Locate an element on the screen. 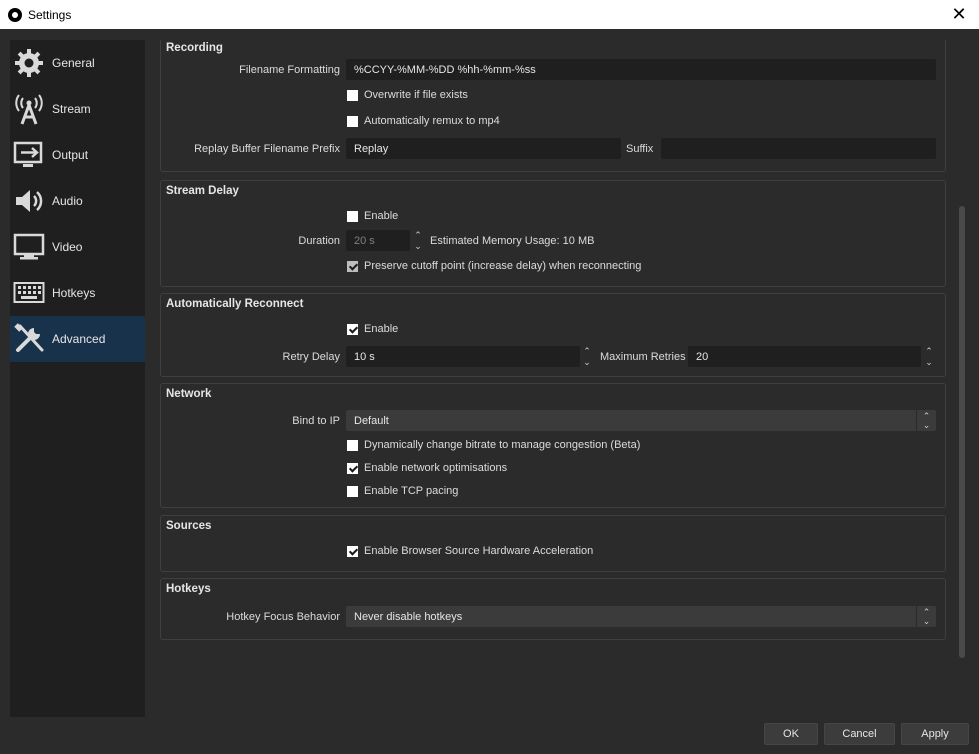 The image size is (979, 754). replay-prefix-input: Replay is located at coordinates (483, 148).